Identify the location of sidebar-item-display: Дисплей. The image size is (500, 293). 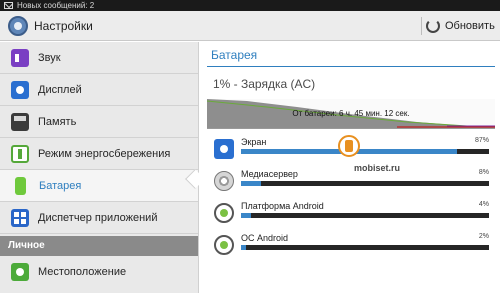
(99, 90).